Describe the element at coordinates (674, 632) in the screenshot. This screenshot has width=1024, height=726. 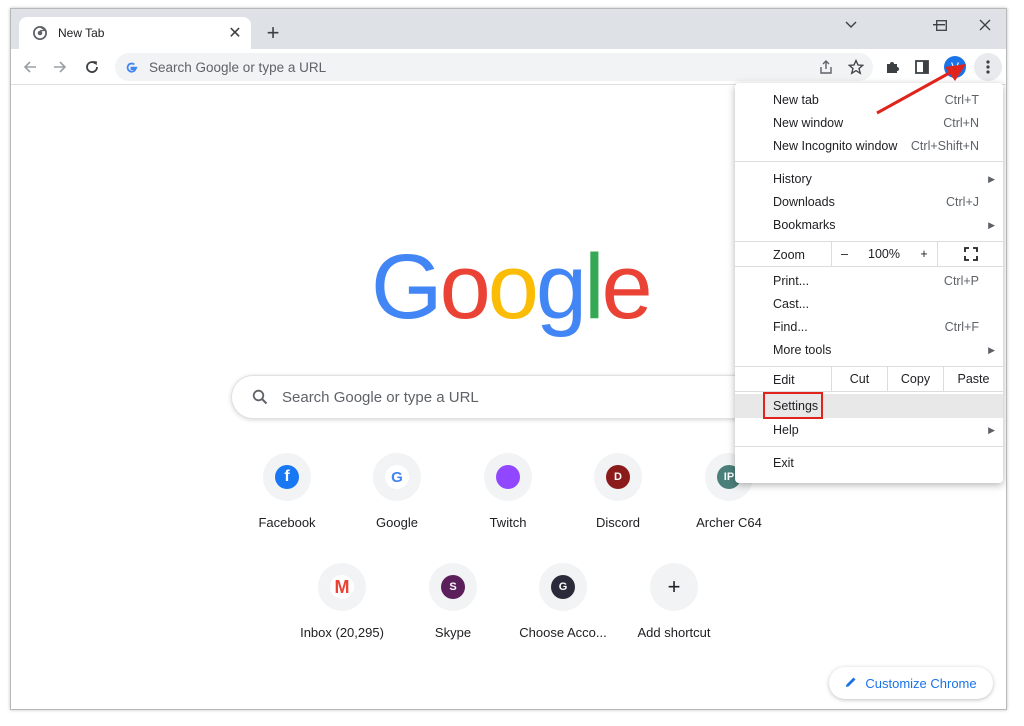
I see `shortcut-label: Add shortcut` at that location.